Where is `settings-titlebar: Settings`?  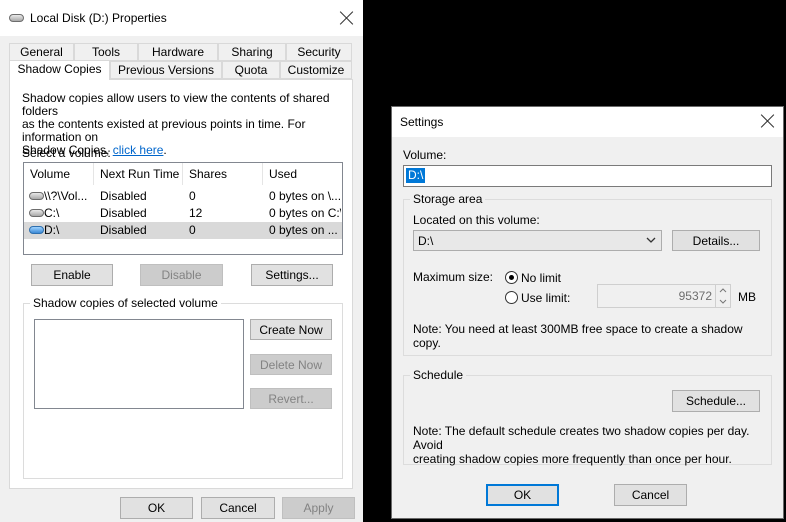 settings-titlebar: Settings is located at coordinates (587, 122).